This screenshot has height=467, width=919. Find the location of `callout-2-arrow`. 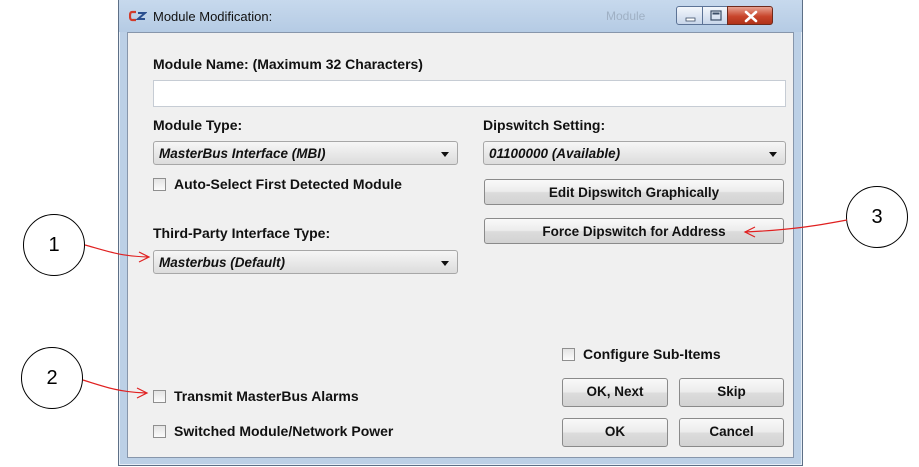

callout-2-arrow is located at coordinates (115, 389).